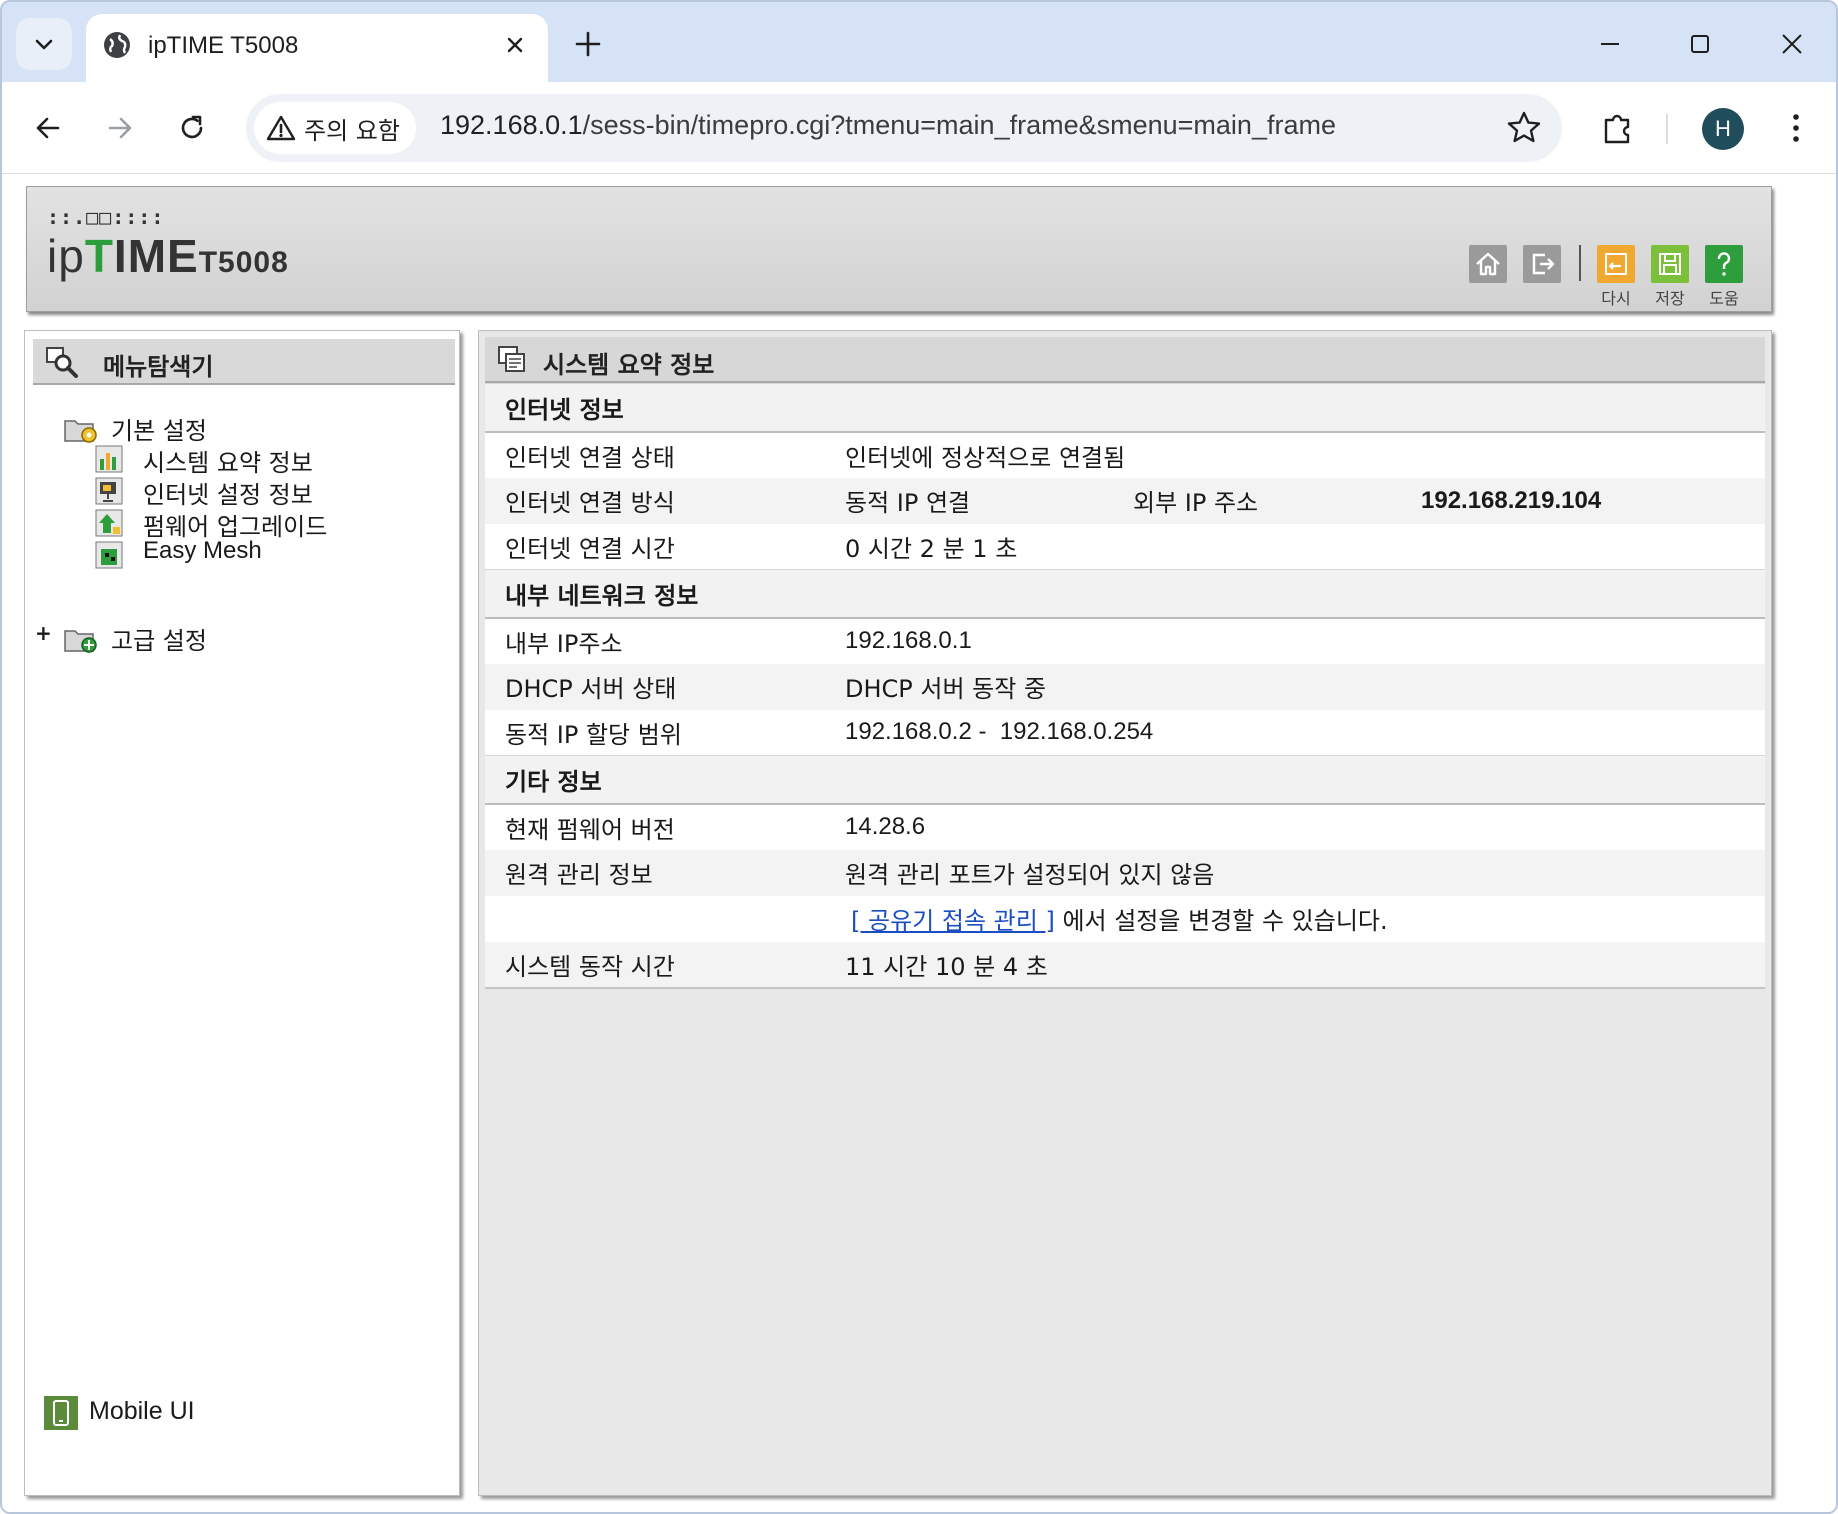 The width and height of the screenshot is (1838, 1514). What do you see at coordinates (1524, 128) in the screenshot?
I see `star-icon` at bounding box center [1524, 128].